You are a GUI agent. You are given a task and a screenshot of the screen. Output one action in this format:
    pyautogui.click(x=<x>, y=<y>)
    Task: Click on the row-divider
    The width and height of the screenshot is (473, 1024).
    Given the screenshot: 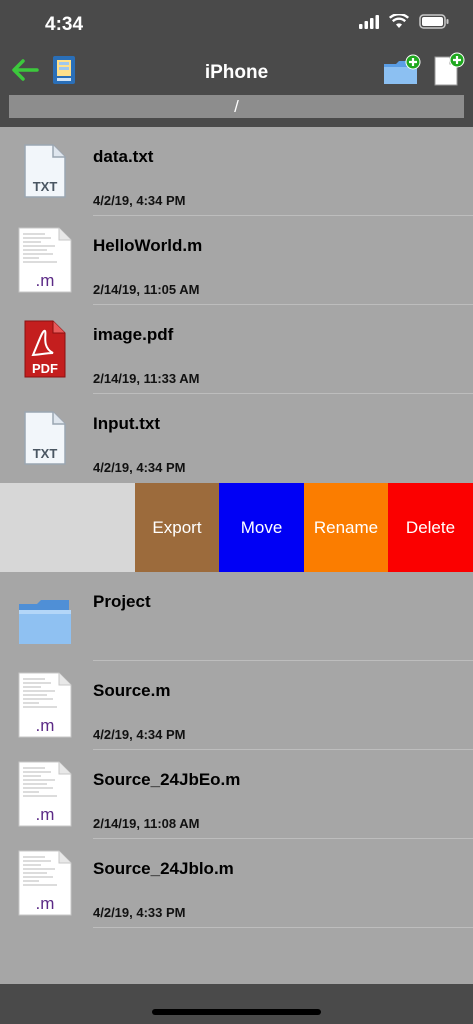 What is the action you would take?
    pyautogui.click(x=283, y=927)
    